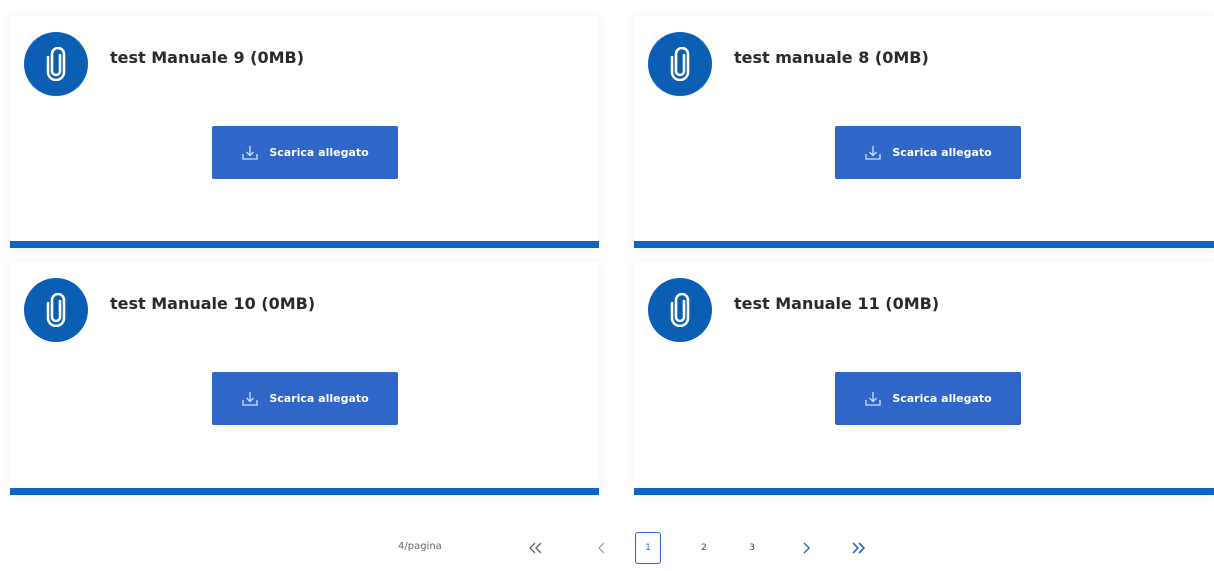 This screenshot has height=571, width=1214. I want to click on page-2-button: 2, so click(704, 548).